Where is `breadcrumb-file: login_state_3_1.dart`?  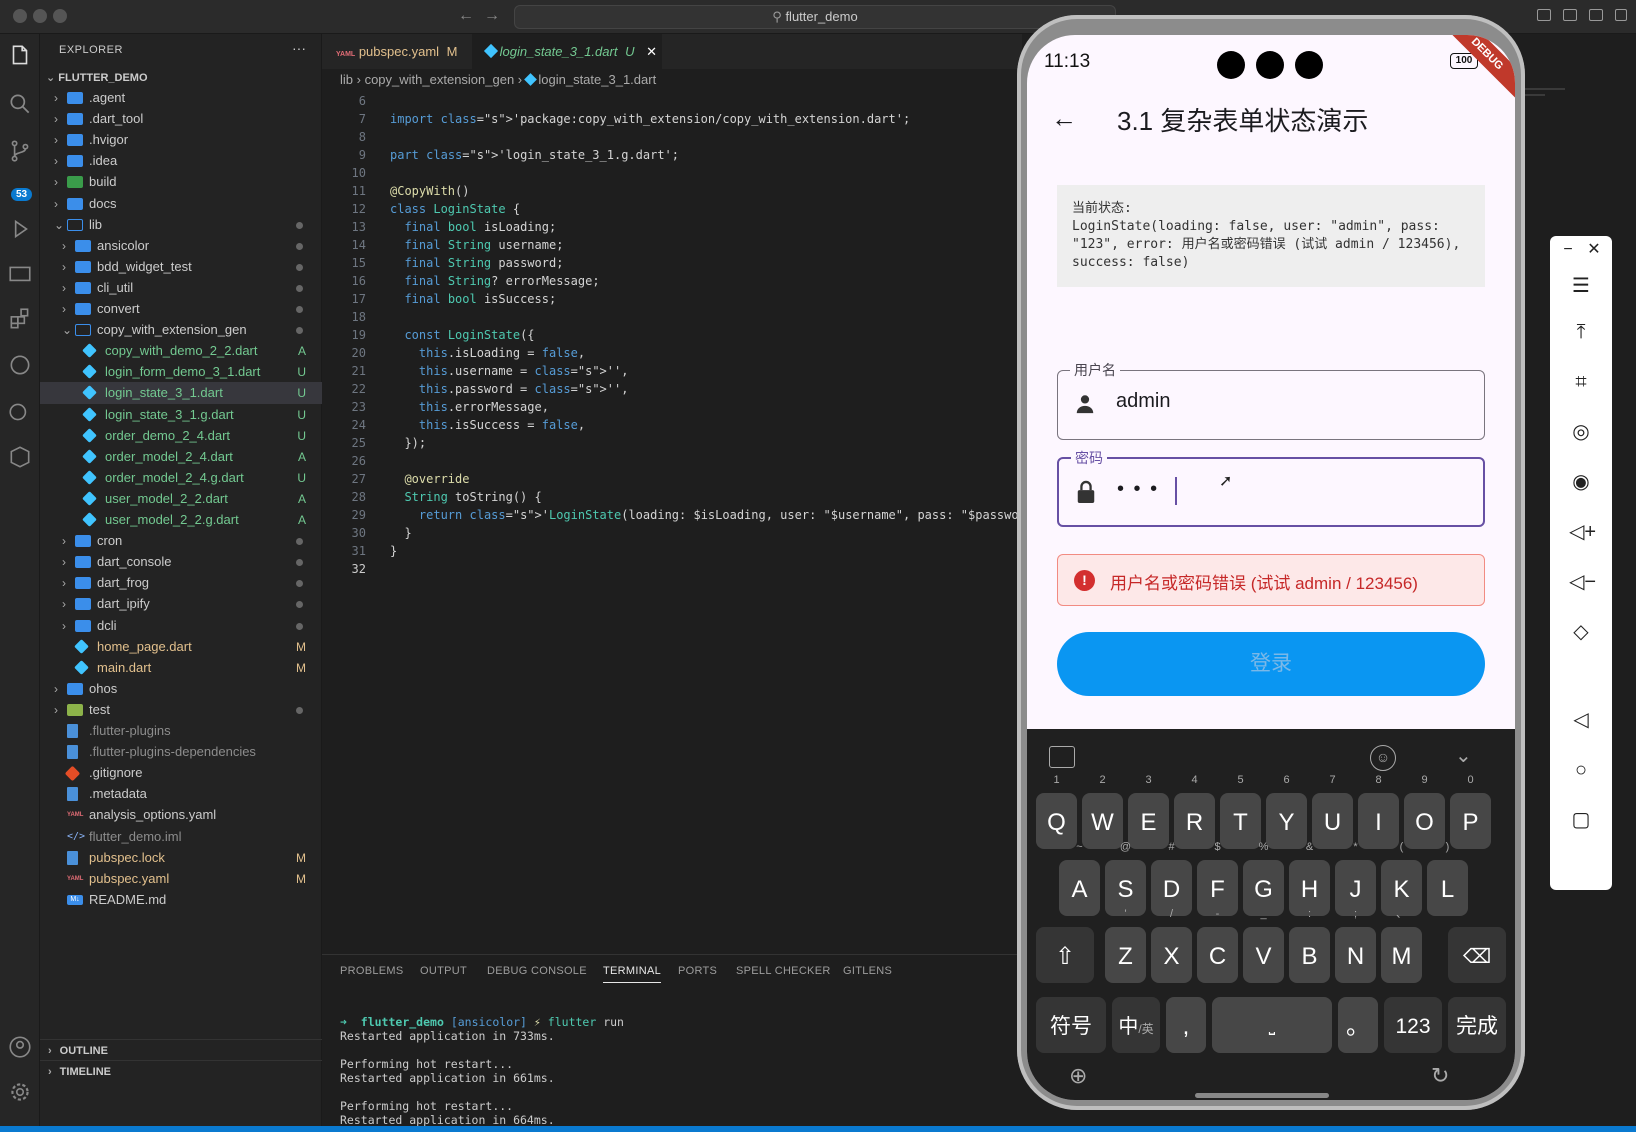 breadcrumb-file: login_state_3_1.dart is located at coordinates (597, 79).